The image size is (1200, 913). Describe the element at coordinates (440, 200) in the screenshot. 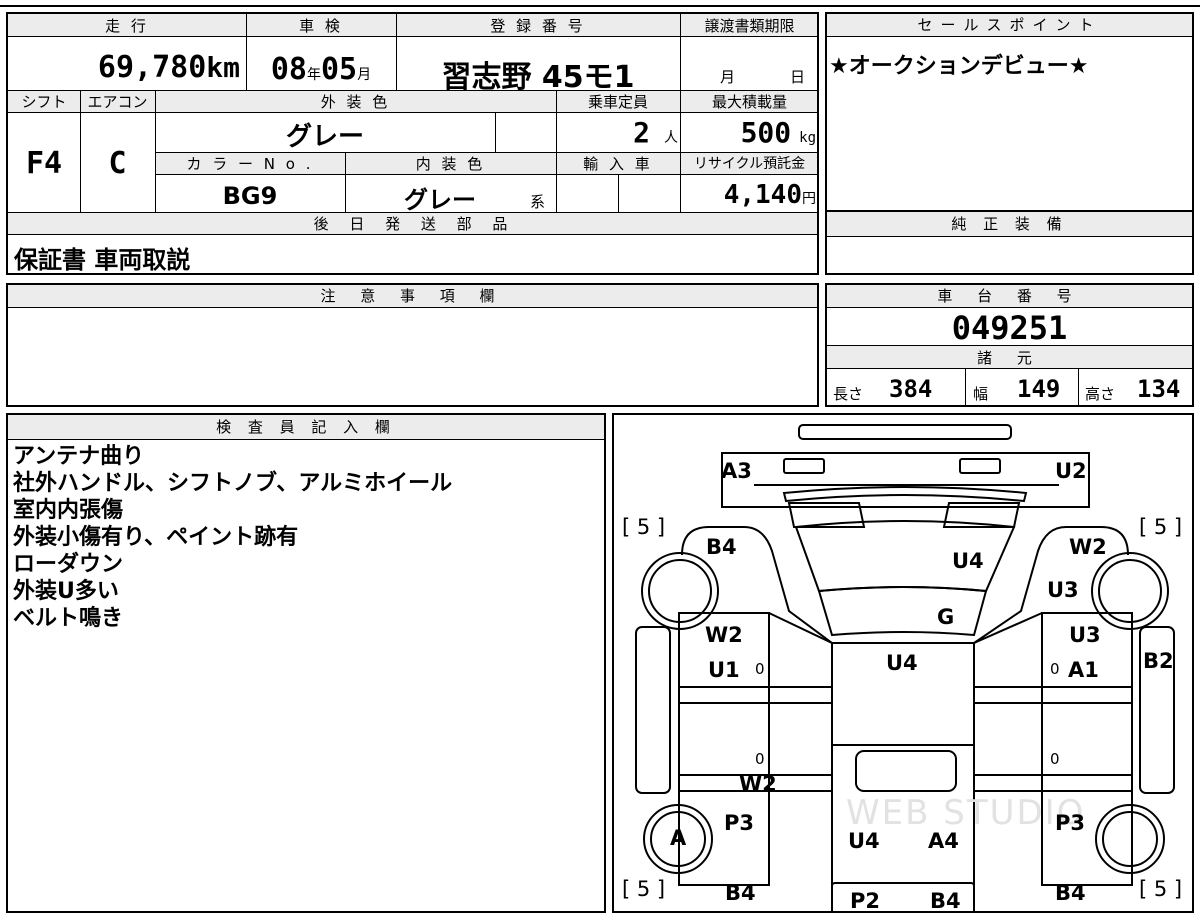

I see `interior-color-value: グレー` at that location.